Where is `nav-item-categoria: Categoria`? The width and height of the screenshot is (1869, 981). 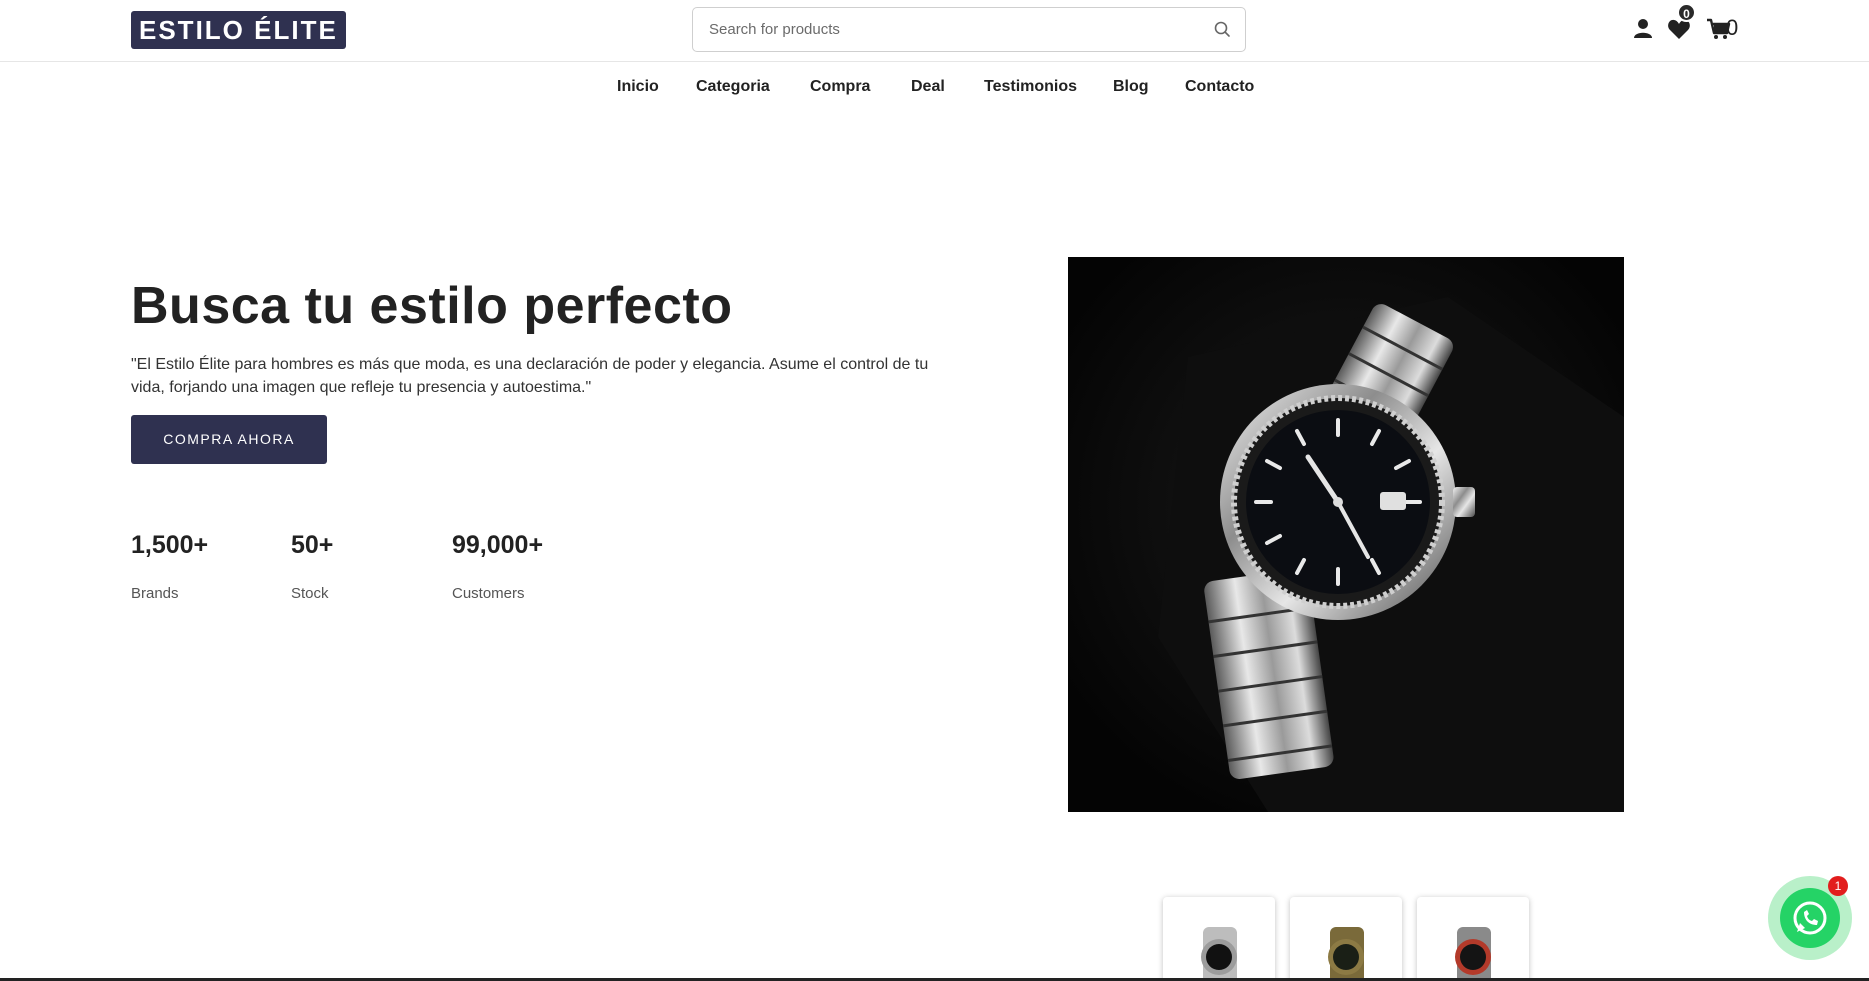
nav-item-categoria: Categoria is located at coordinates (733, 87).